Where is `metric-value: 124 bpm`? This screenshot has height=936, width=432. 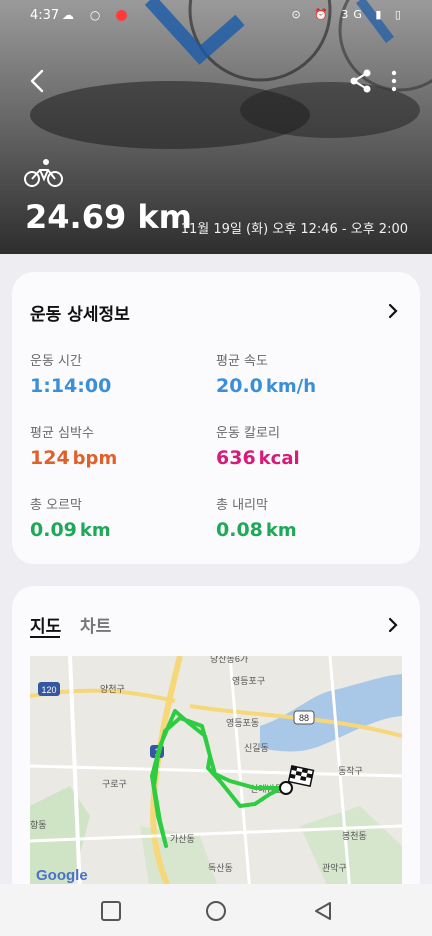
metric-value: 124 bpm is located at coordinates (74, 458).